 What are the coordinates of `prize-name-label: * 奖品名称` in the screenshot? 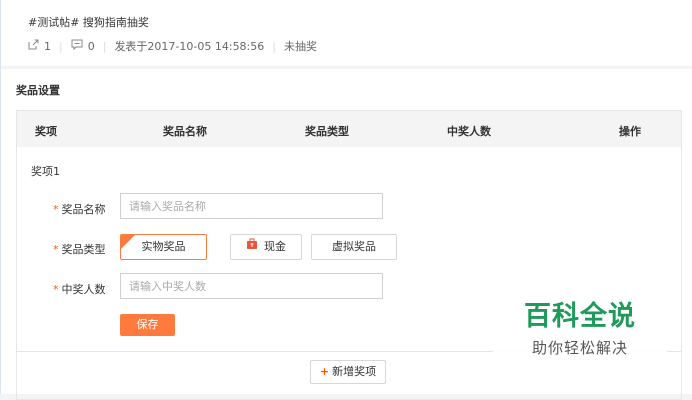 It's located at (79, 209).